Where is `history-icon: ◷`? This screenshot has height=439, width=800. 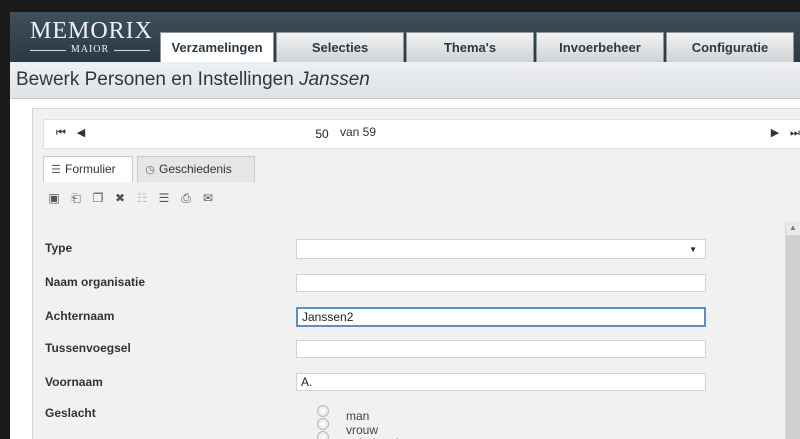
history-icon: ◷ is located at coordinates (150, 170).